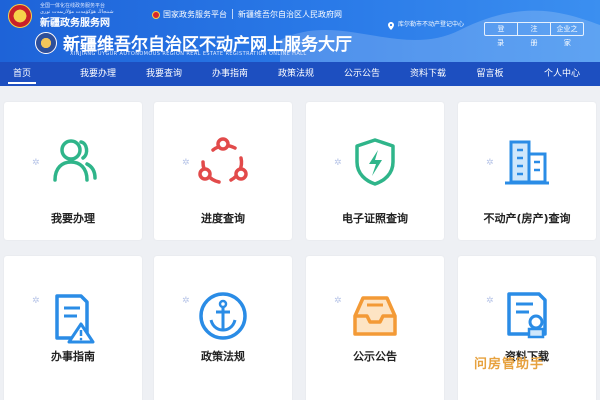 The height and width of the screenshot is (400, 600). Describe the element at coordinates (223, 218) in the screenshot. I see `service-card-label: 进度查询` at that location.